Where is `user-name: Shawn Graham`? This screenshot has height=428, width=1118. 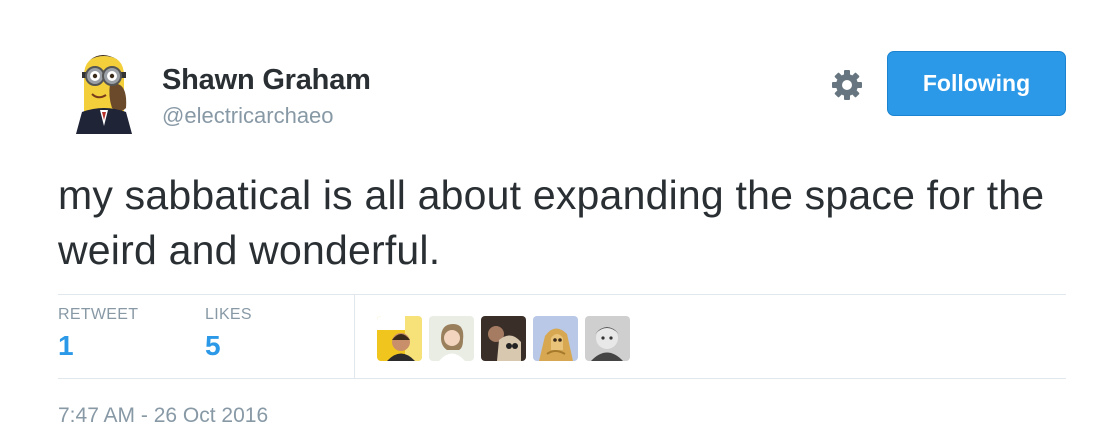 user-name: Shawn Graham is located at coordinates (266, 80).